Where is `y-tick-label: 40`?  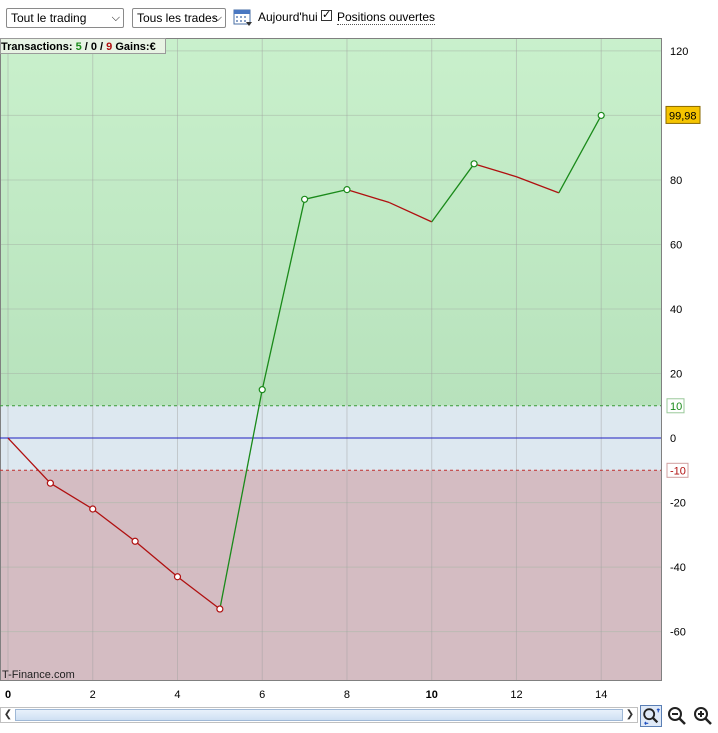 y-tick-label: 40 is located at coordinates (676, 310).